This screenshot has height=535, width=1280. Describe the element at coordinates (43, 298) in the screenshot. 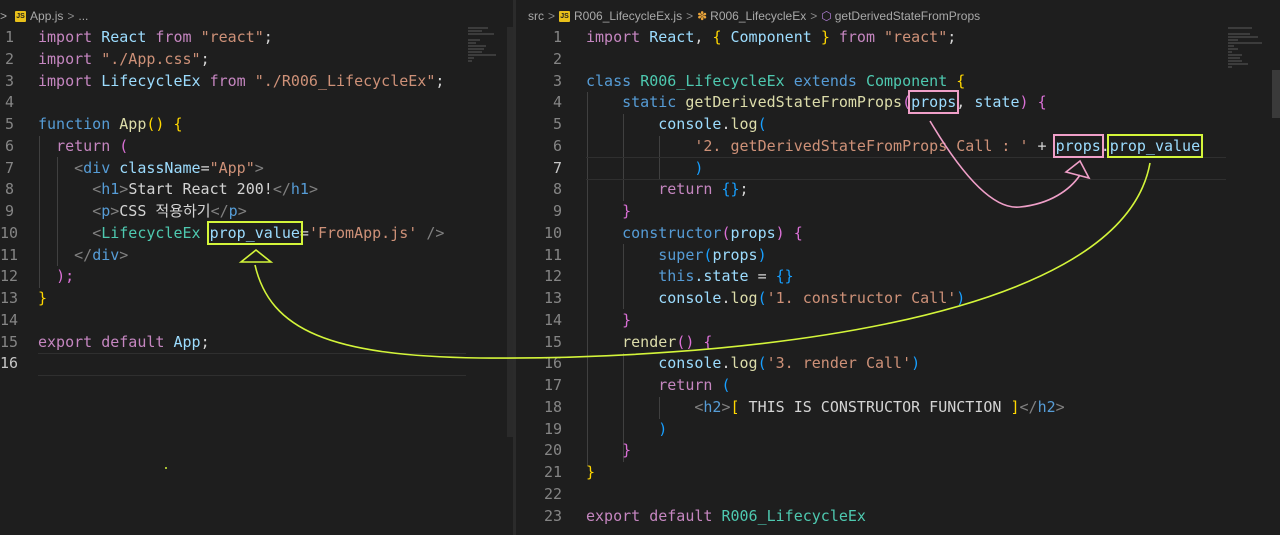

I see `code-line-13: }` at that location.